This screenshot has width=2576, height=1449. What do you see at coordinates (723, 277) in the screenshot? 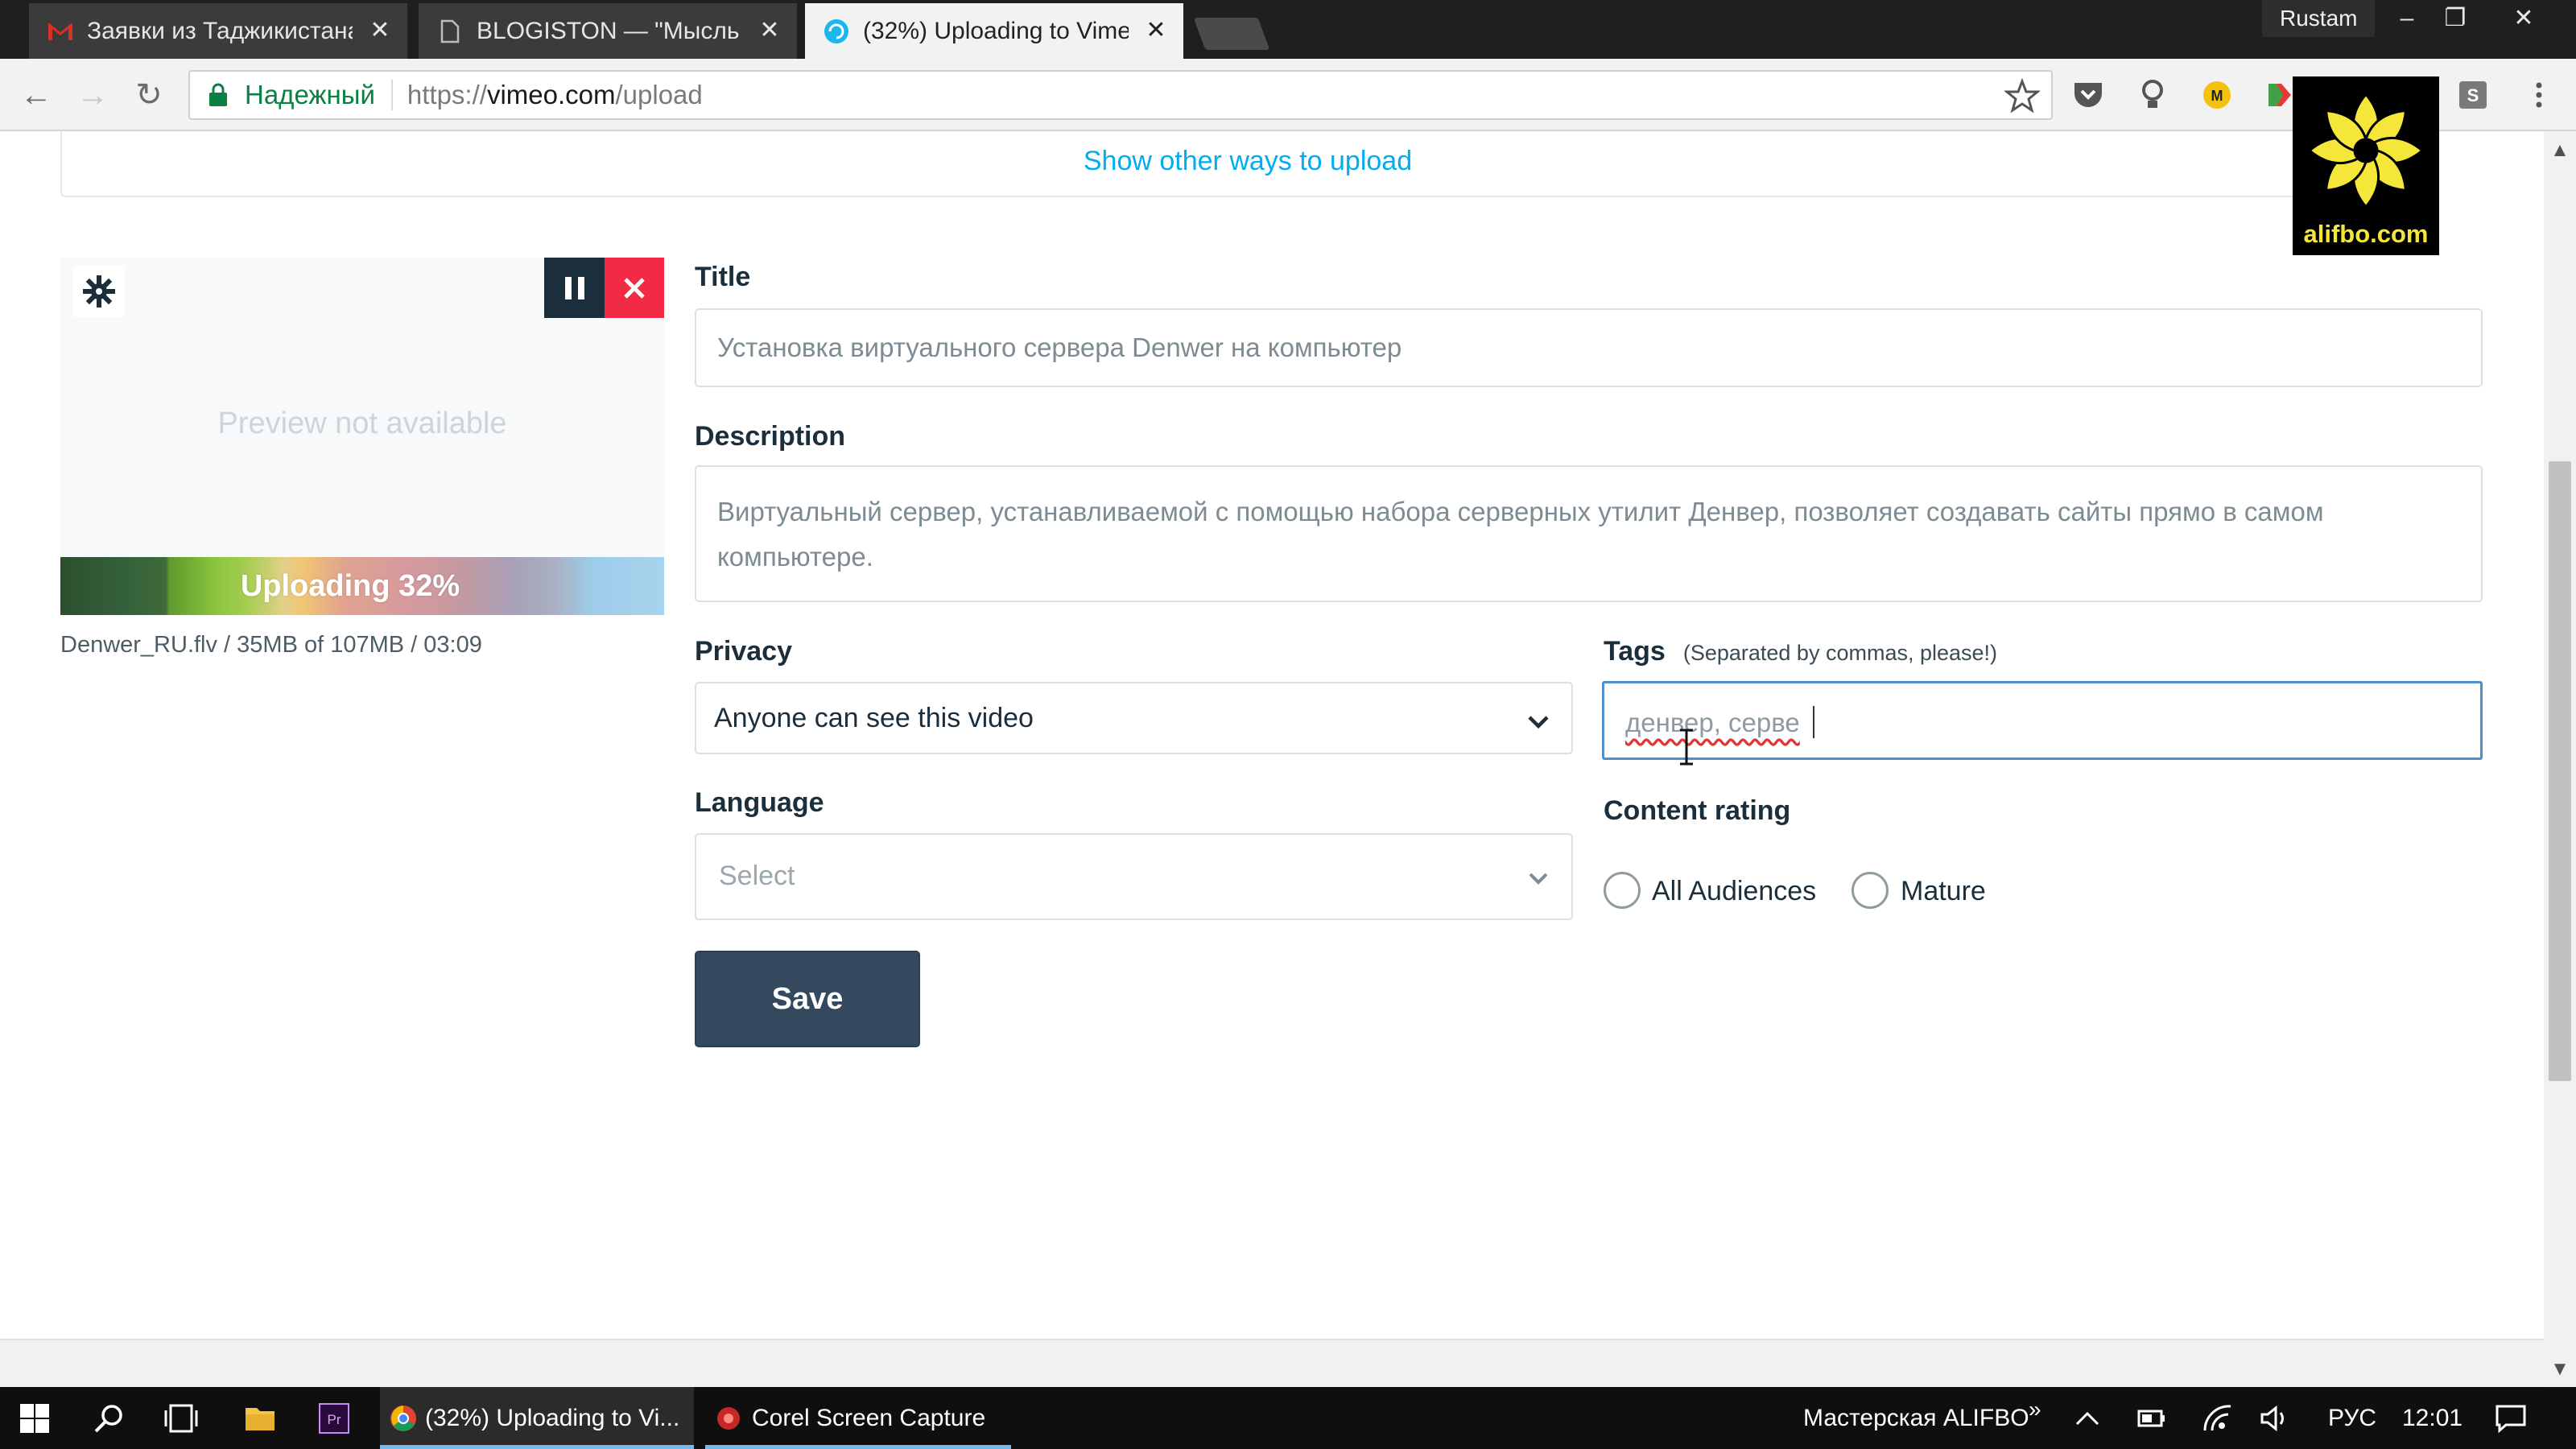
I see `title-label: Title` at bounding box center [723, 277].